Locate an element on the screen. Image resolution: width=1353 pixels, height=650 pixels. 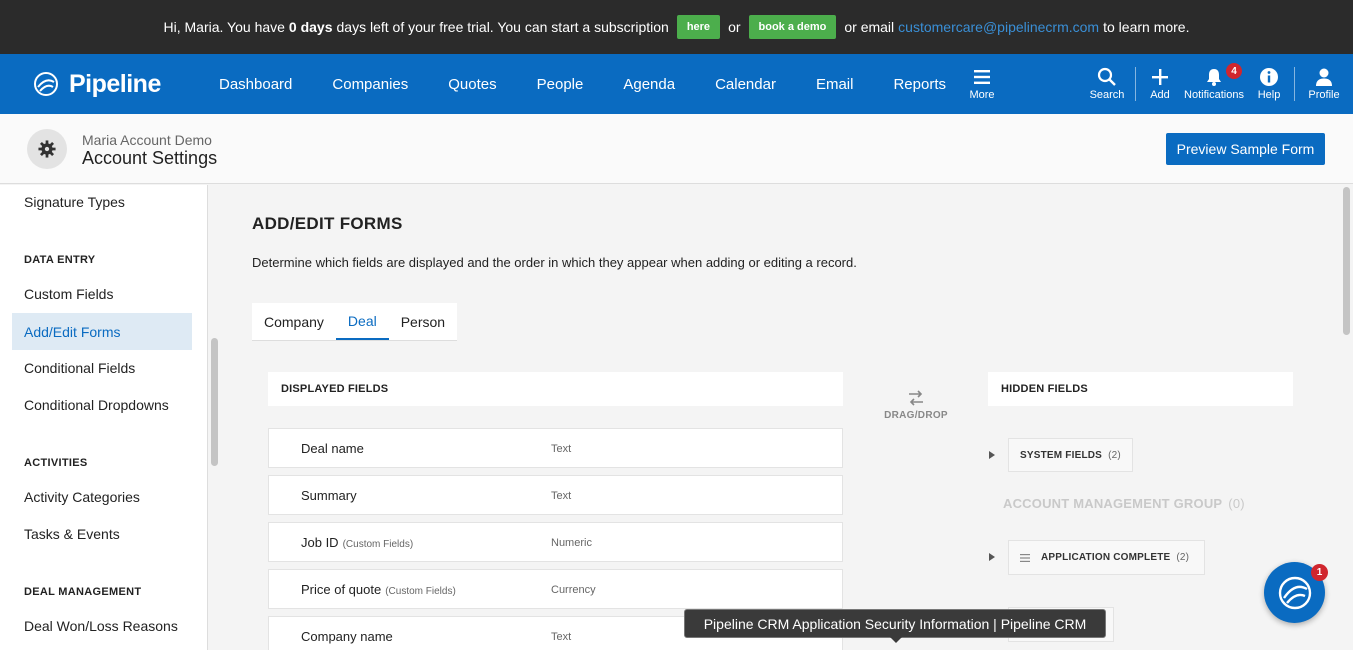
chat-icon is located at coordinates (1294, 592).